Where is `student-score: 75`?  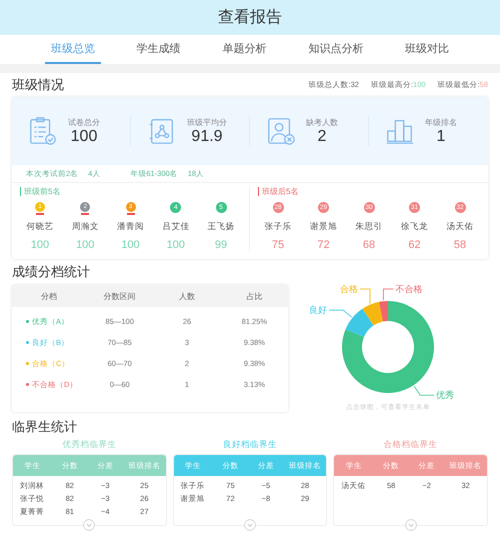
student-score: 75 is located at coordinates (278, 245).